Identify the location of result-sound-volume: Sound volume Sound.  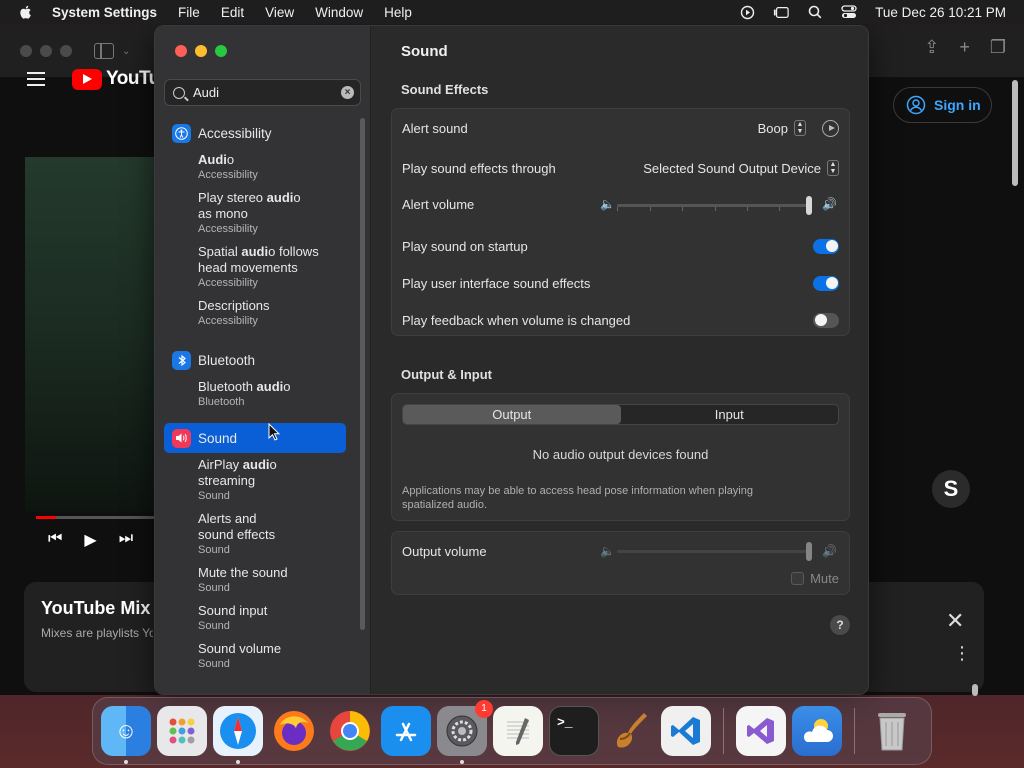
(255, 656).